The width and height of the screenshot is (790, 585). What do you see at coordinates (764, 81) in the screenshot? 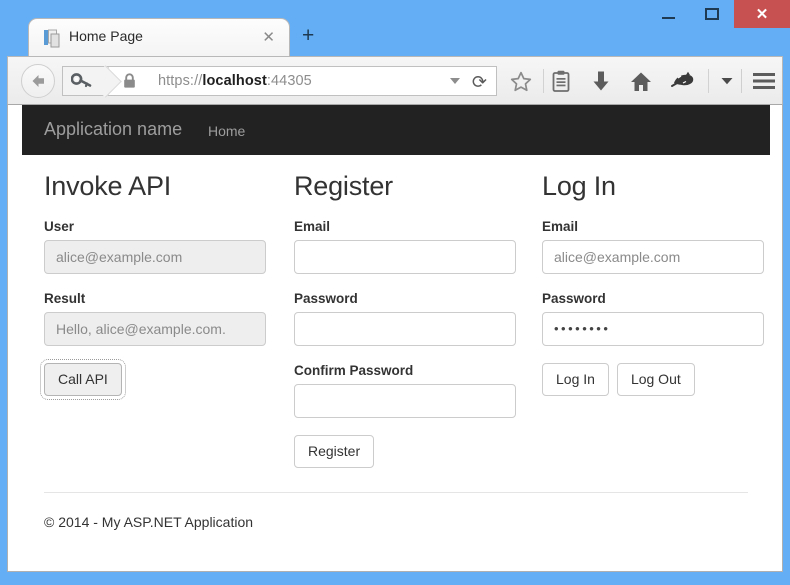
I see `hamburger-menu-icon` at bounding box center [764, 81].